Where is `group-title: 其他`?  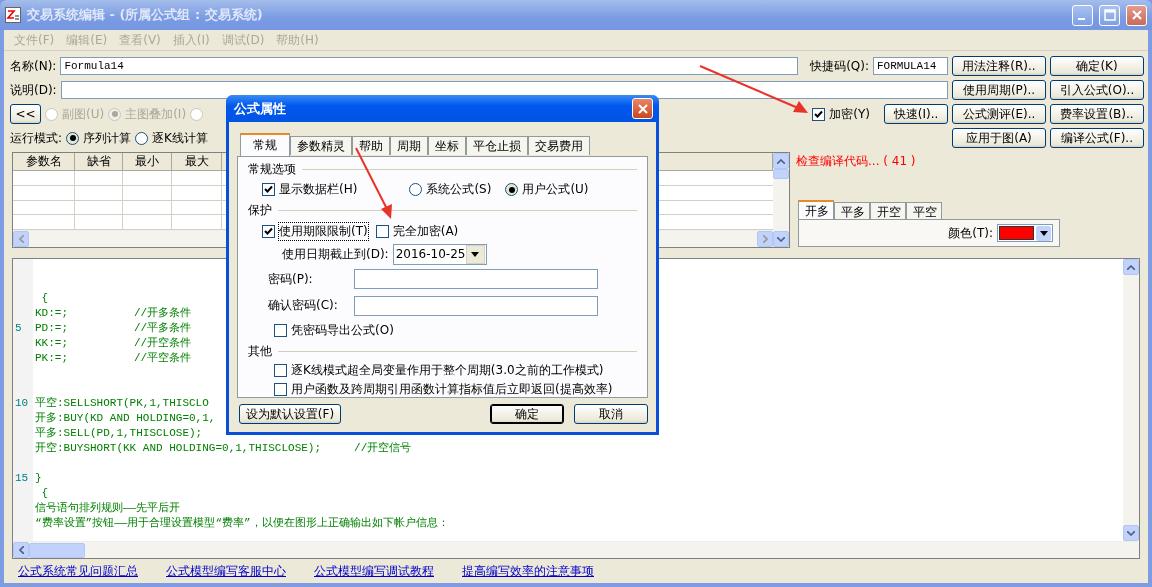
group-title: 其他 is located at coordinates (260, 351).